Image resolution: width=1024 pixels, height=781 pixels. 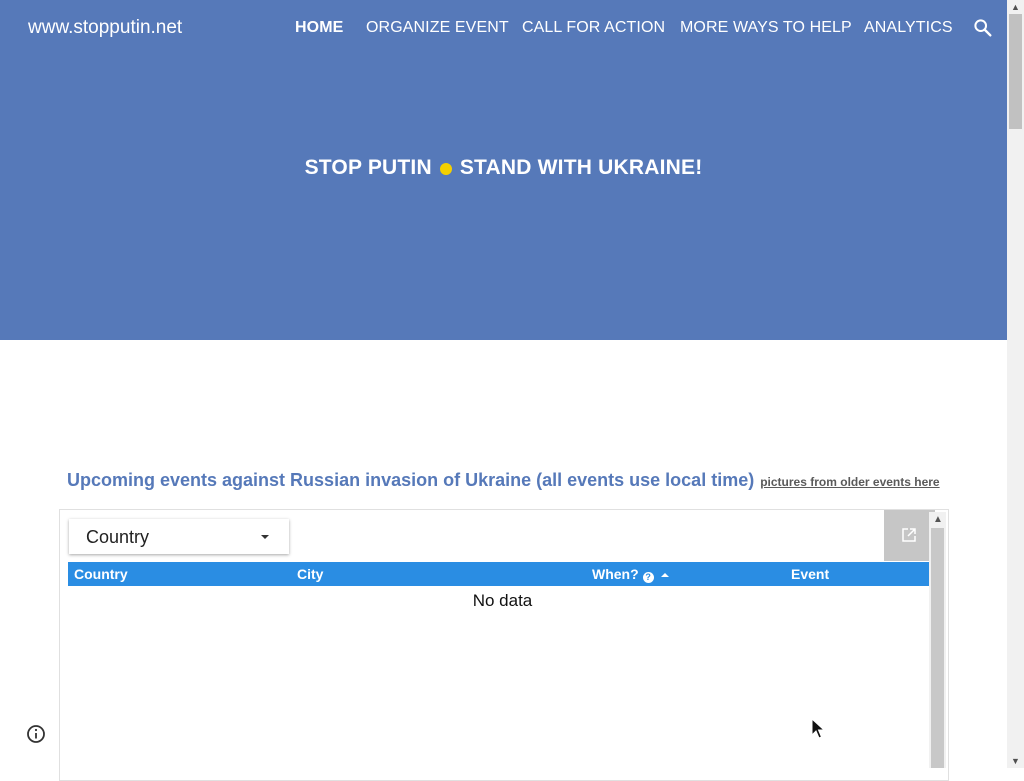 I want to click on open-in-new-button, so click(x=909, y=535).